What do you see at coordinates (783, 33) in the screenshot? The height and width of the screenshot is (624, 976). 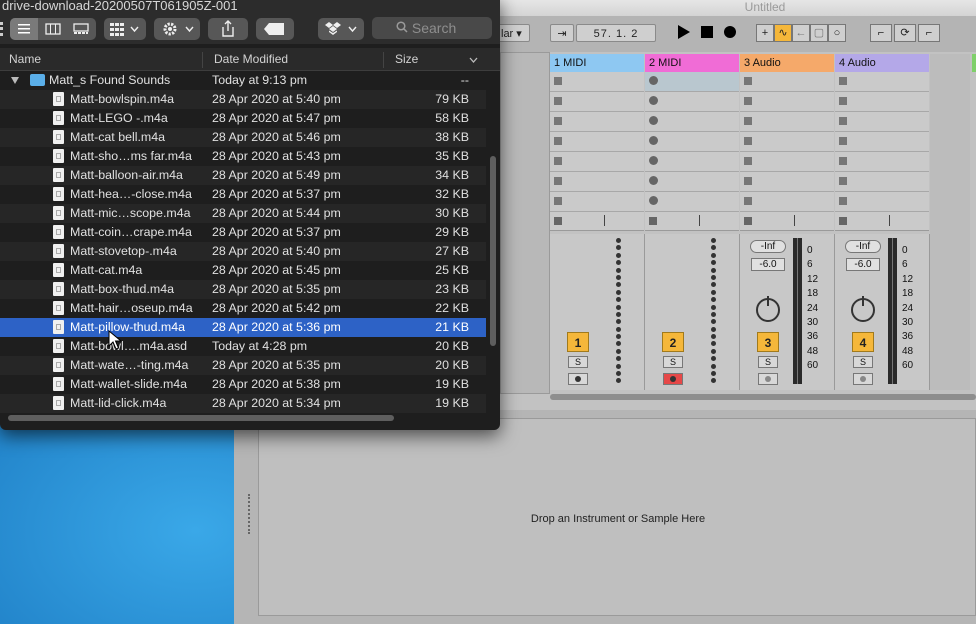 I see `automation-arm-button: ∿` at bounding box center [783, 33].